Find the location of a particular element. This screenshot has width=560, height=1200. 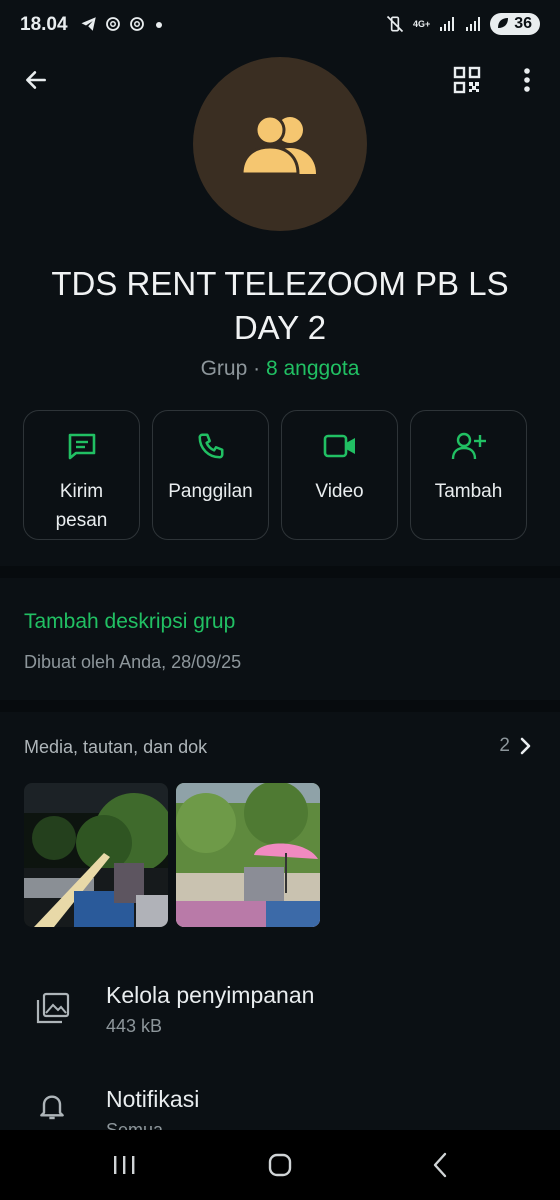

media-count-button: 2 is located at coordinates (515, 746).